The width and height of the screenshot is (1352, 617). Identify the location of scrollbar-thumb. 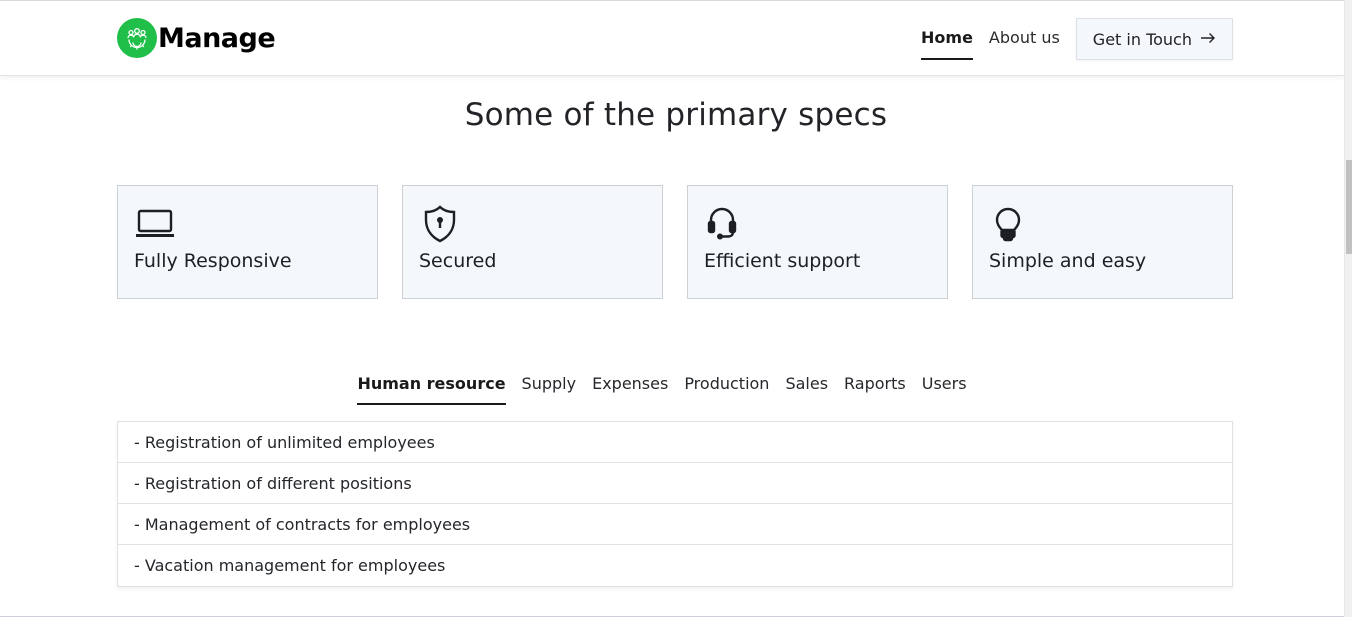
(1349, 207).